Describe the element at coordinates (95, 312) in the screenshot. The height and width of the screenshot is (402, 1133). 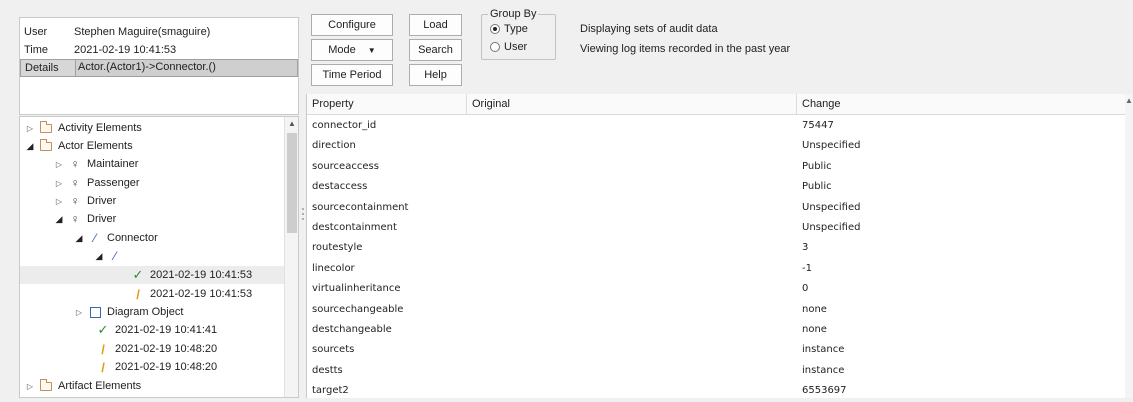
I see `diagram-object-icon` at that location.